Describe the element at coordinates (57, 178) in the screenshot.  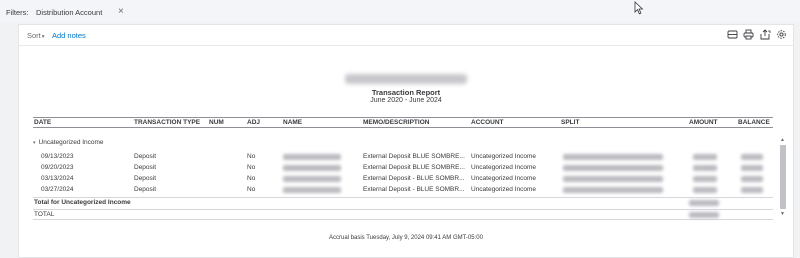
I see `cell-date: 03/13/2024` at that location.